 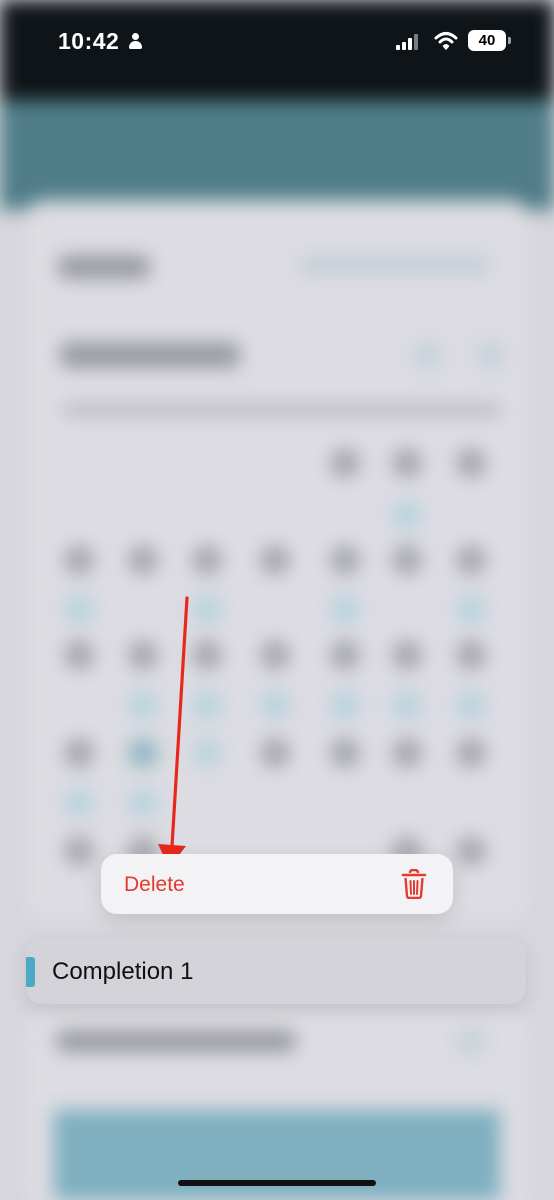 I want to click on completion-preview: Completion 1, so click(x=276, y=971).